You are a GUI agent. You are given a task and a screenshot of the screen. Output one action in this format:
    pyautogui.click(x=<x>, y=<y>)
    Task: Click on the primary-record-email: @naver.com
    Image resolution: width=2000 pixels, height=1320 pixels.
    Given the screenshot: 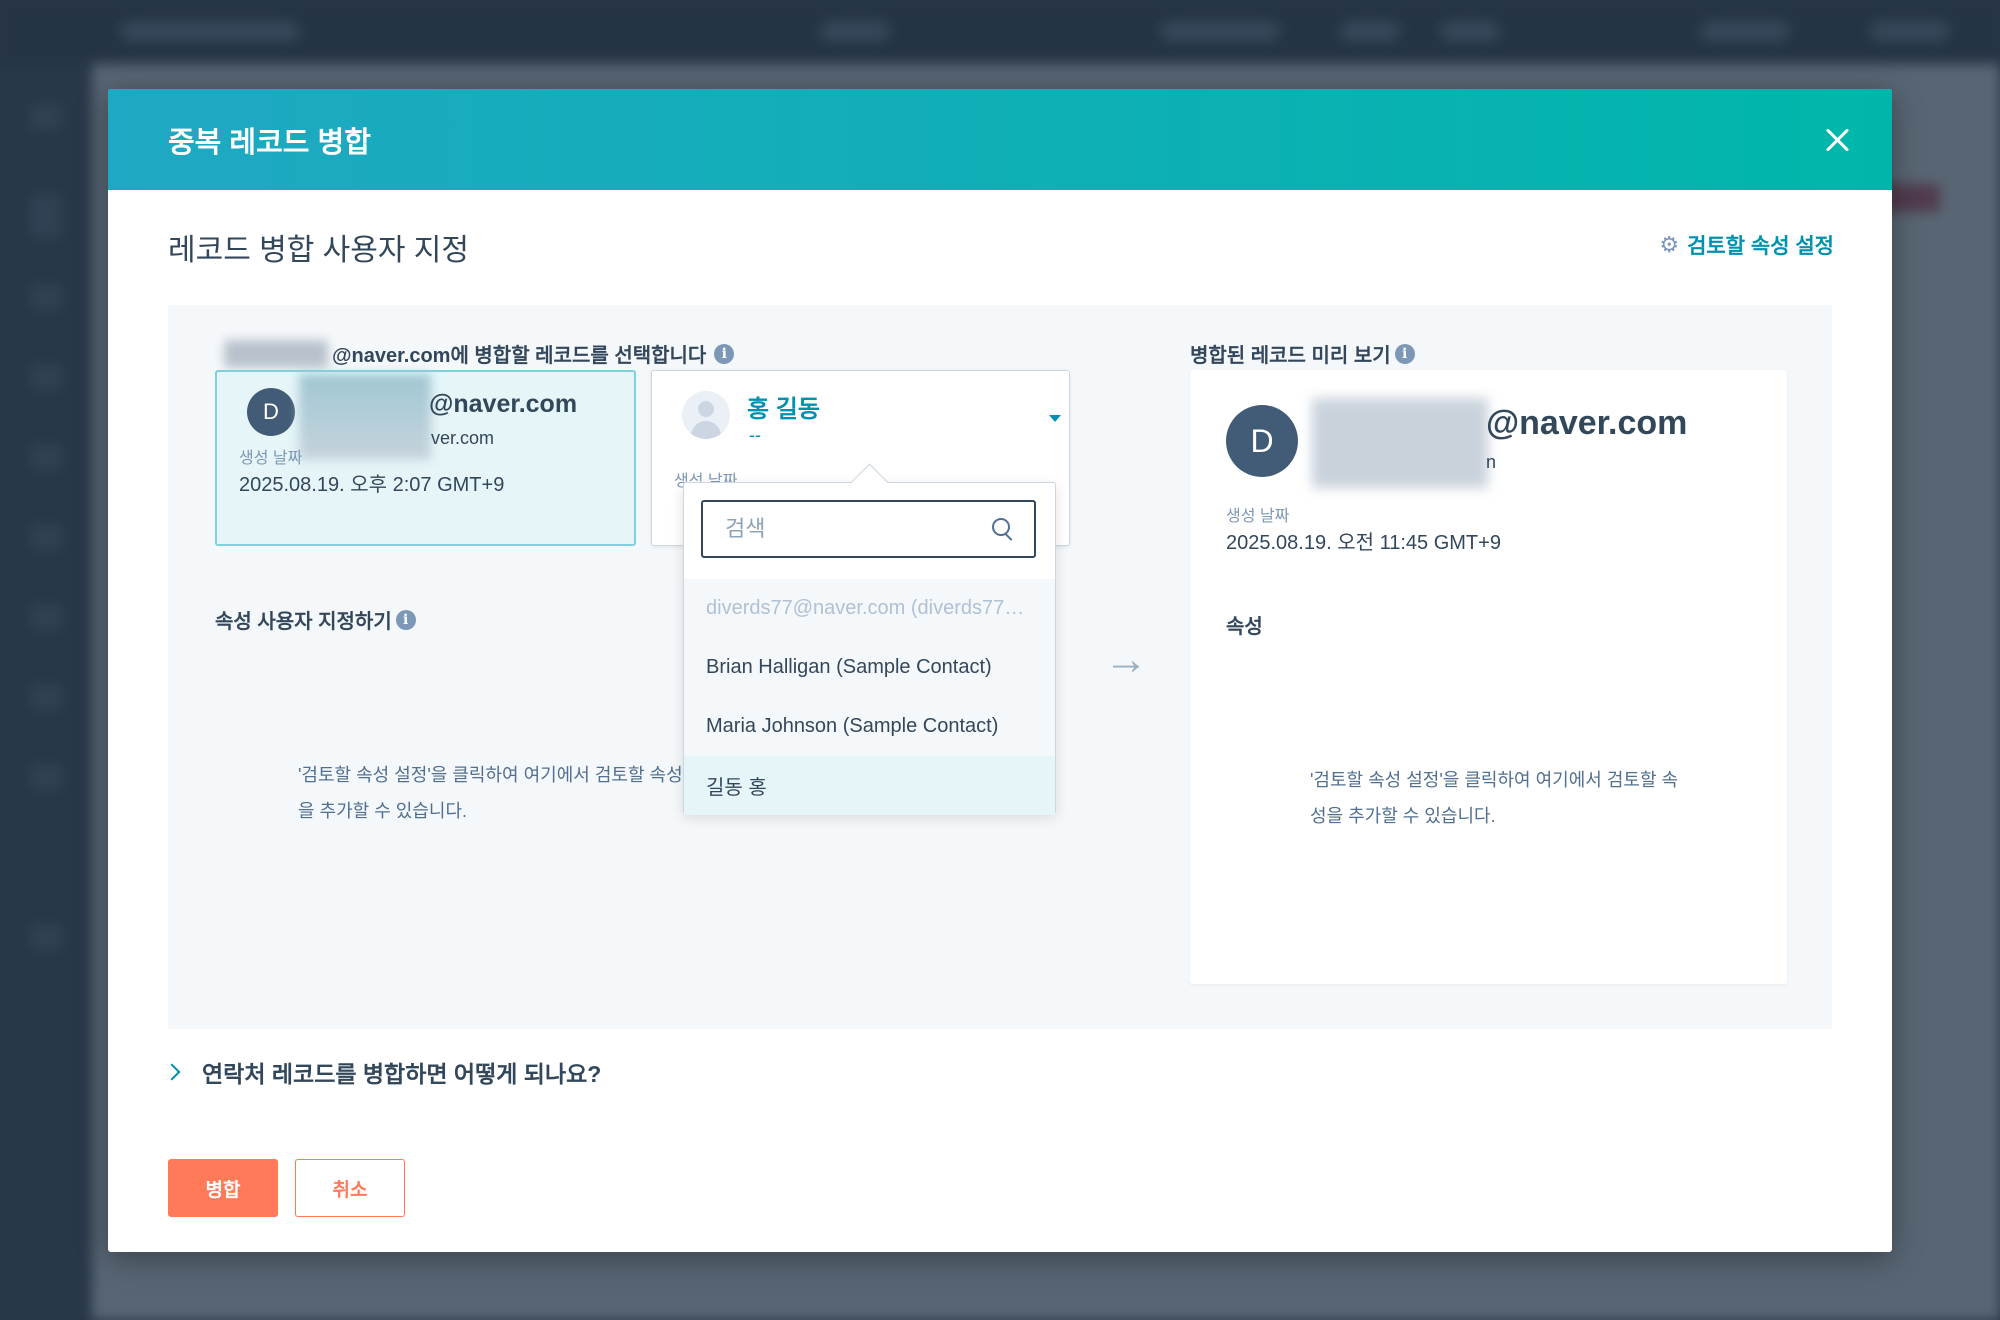 What is the action you would take?
    pyautogui.click(x=503, y=404)
    